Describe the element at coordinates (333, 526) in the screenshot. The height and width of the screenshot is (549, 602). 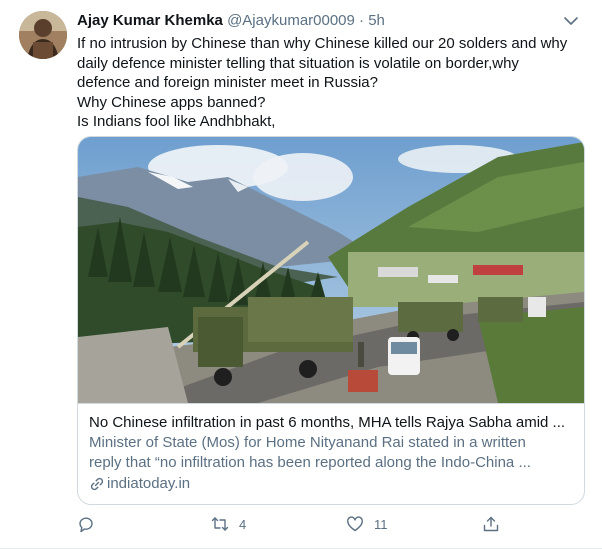
I see `tweet-actions: 4 11` at that location.